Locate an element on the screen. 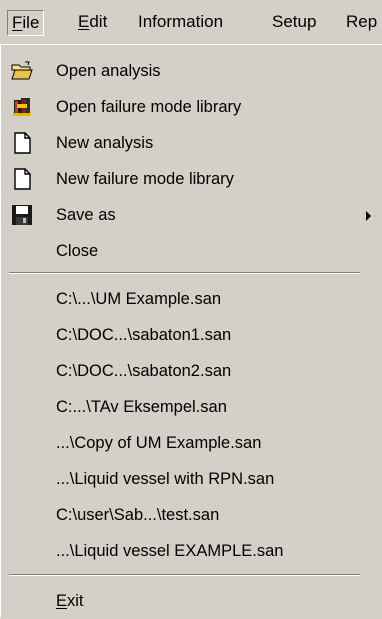 The width and height of the screenshot is (382, 619). menu-file: File is located at coordinates (26, 23).